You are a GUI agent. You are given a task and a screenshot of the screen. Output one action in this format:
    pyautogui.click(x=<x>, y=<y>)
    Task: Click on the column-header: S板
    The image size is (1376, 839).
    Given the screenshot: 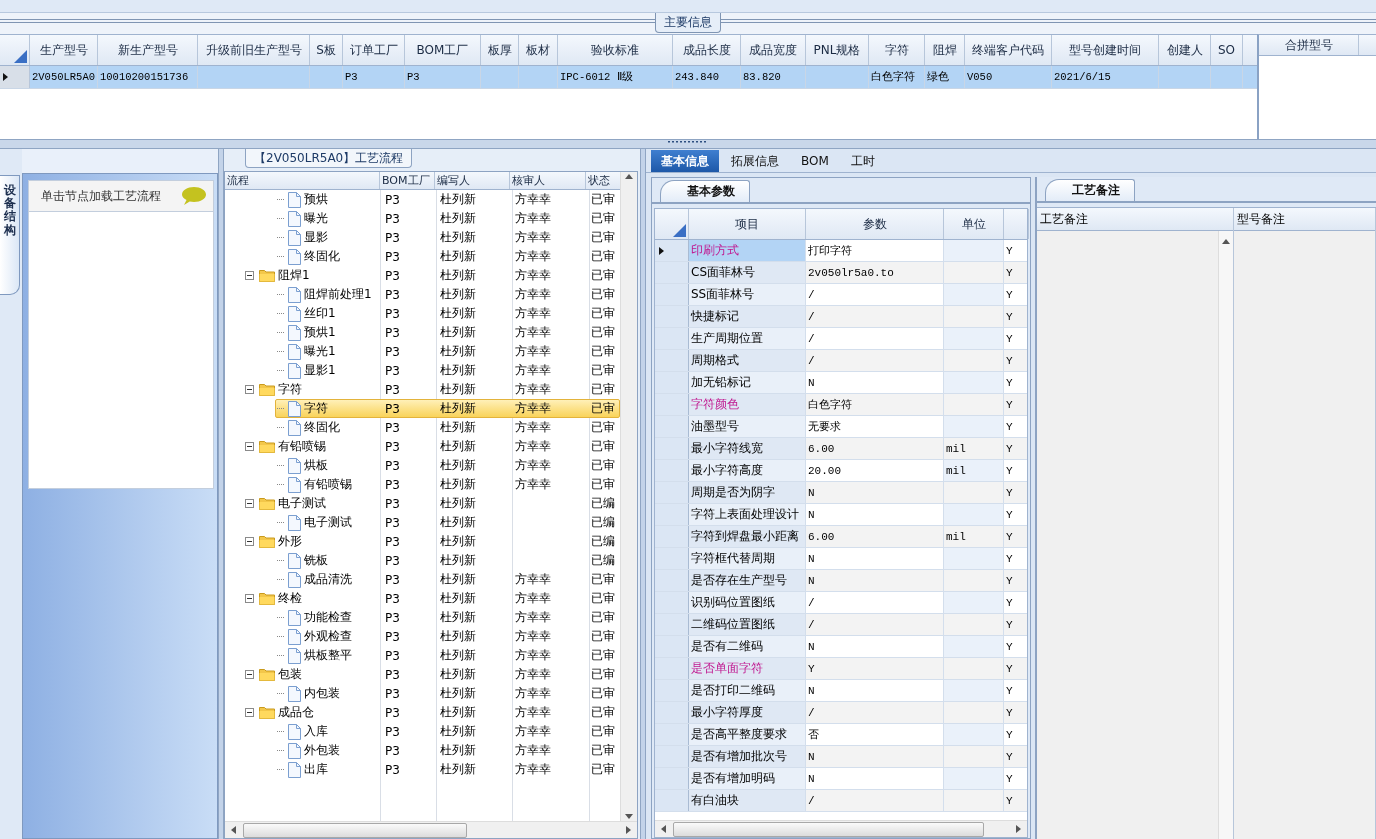 What is the action you would take?
    pyautogui.click(x=326, y=50)
    